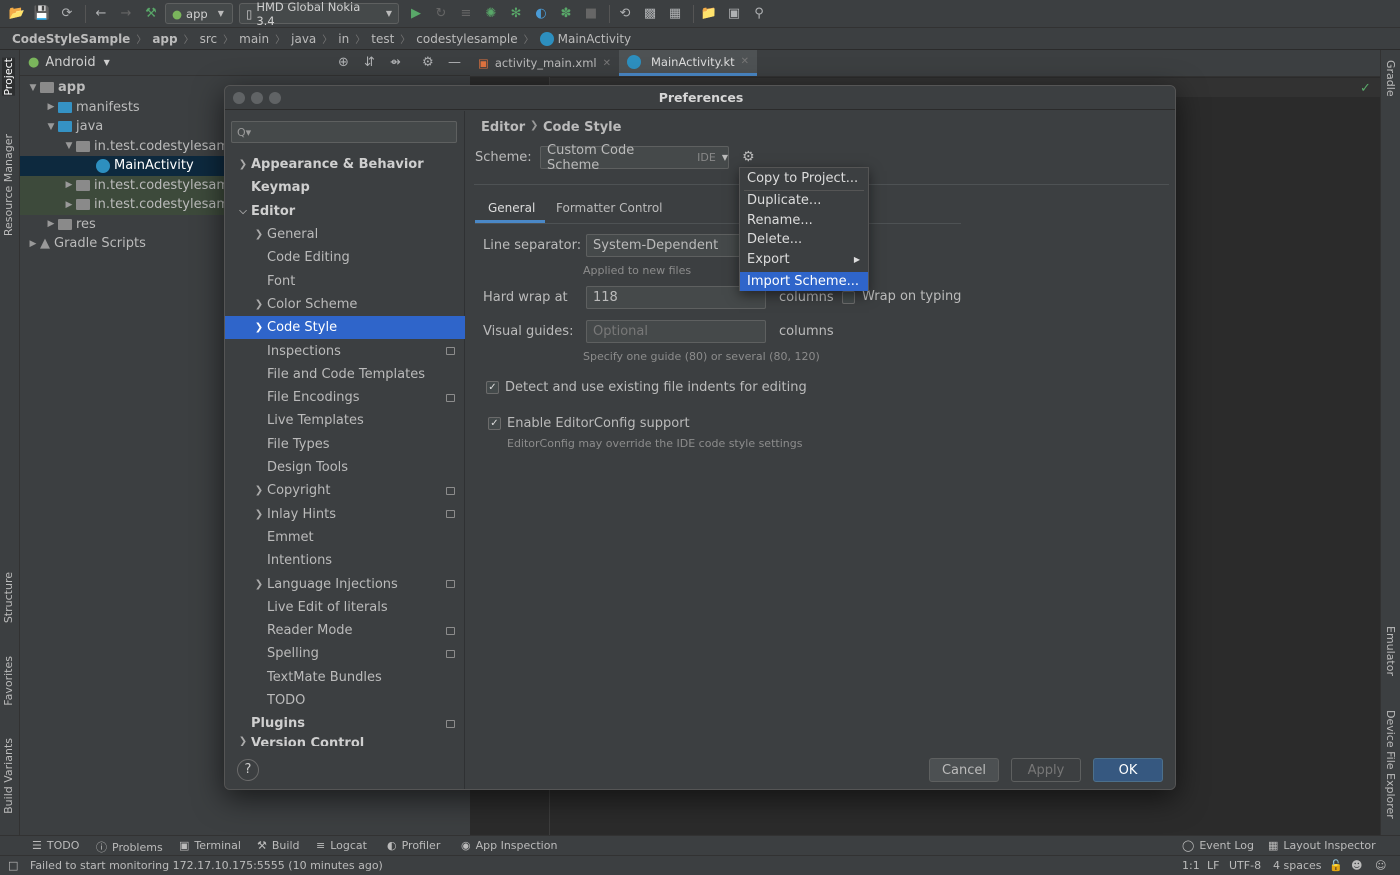  I want to click on close-icon: ✕, so click(745, 61).